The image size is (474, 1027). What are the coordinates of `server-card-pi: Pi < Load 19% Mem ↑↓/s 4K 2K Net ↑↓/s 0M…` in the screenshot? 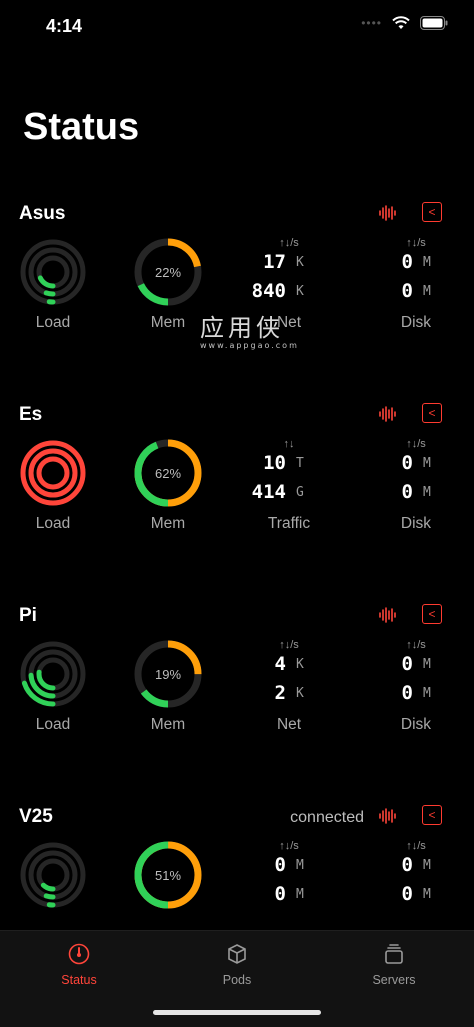 It's located at (237, 674).